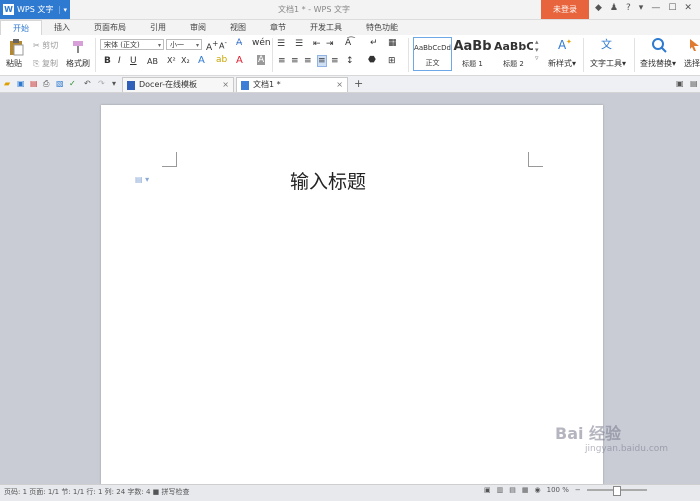 This screenshot has height=501, width=700. Describe the element at coordinates (564, 45) in the screenshot. I see `new-style-icon: A ✦` at that location.